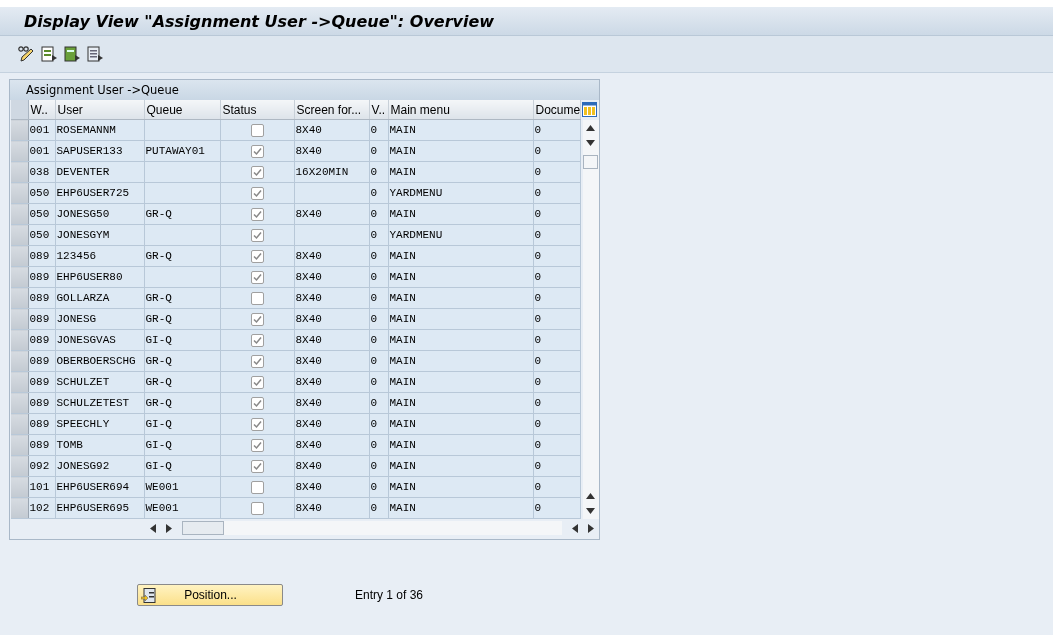 Image resolution: width=1053 pixels, height=635 pixels. What do you see at coordinates (39, 466) in the screenshot?
I see `table-cell: 092` at bounding box center [39, 466].